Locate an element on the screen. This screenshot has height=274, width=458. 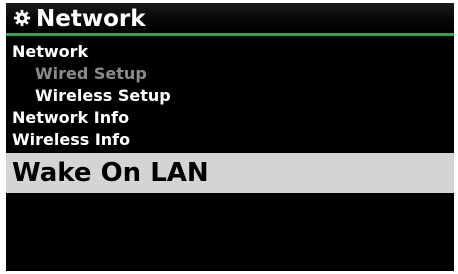
menu-item-wired-setup: Wired Setup is located at coordinates (230, 74).